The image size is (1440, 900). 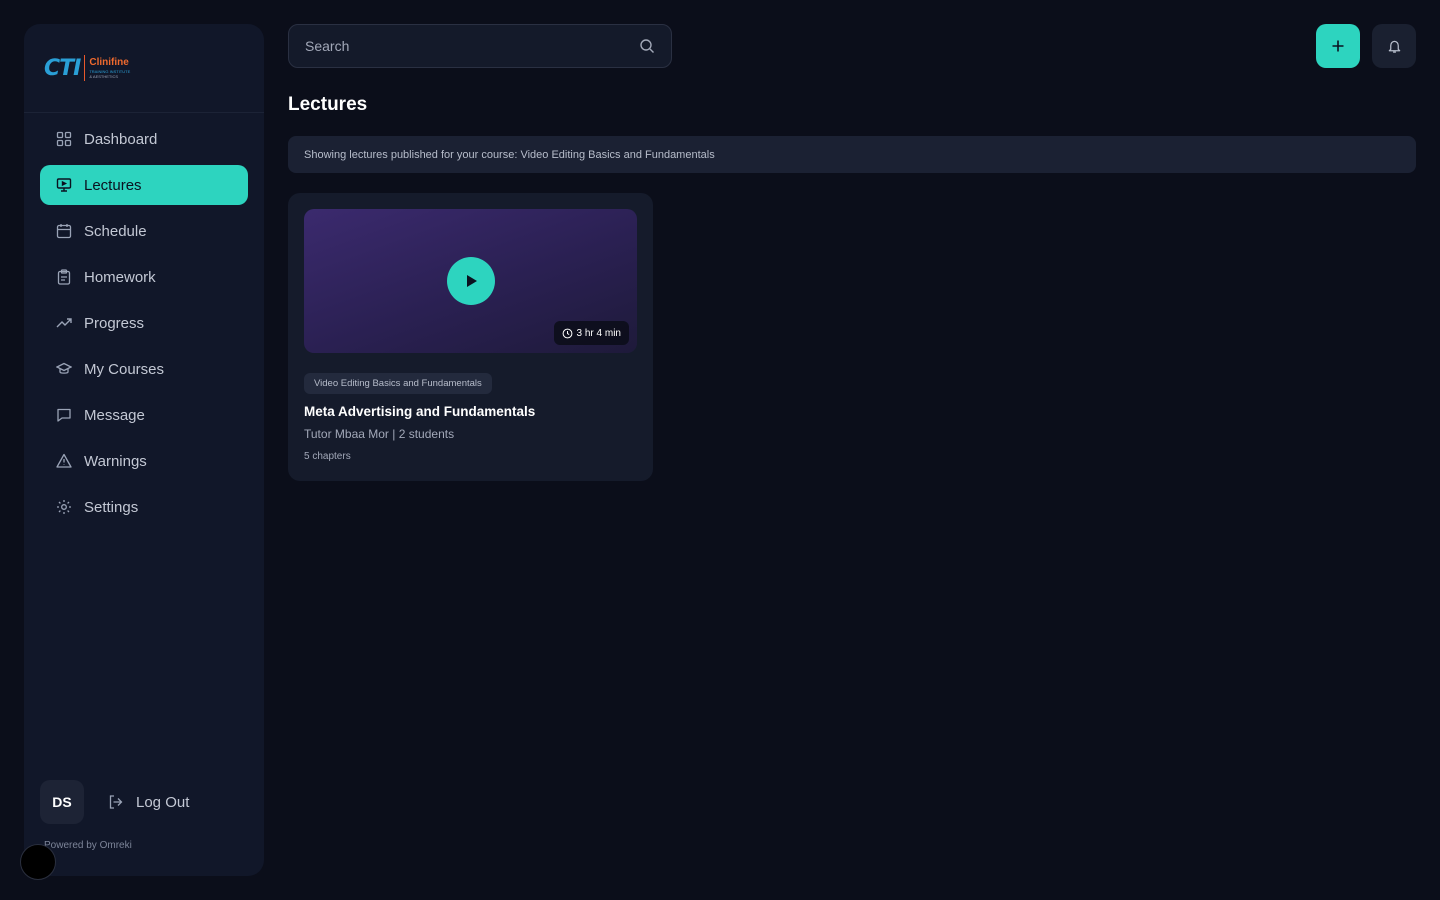 What do you see at coordinates (472, 46) in the screenshot?
I see `search-input` at bounding box center [472, 46].